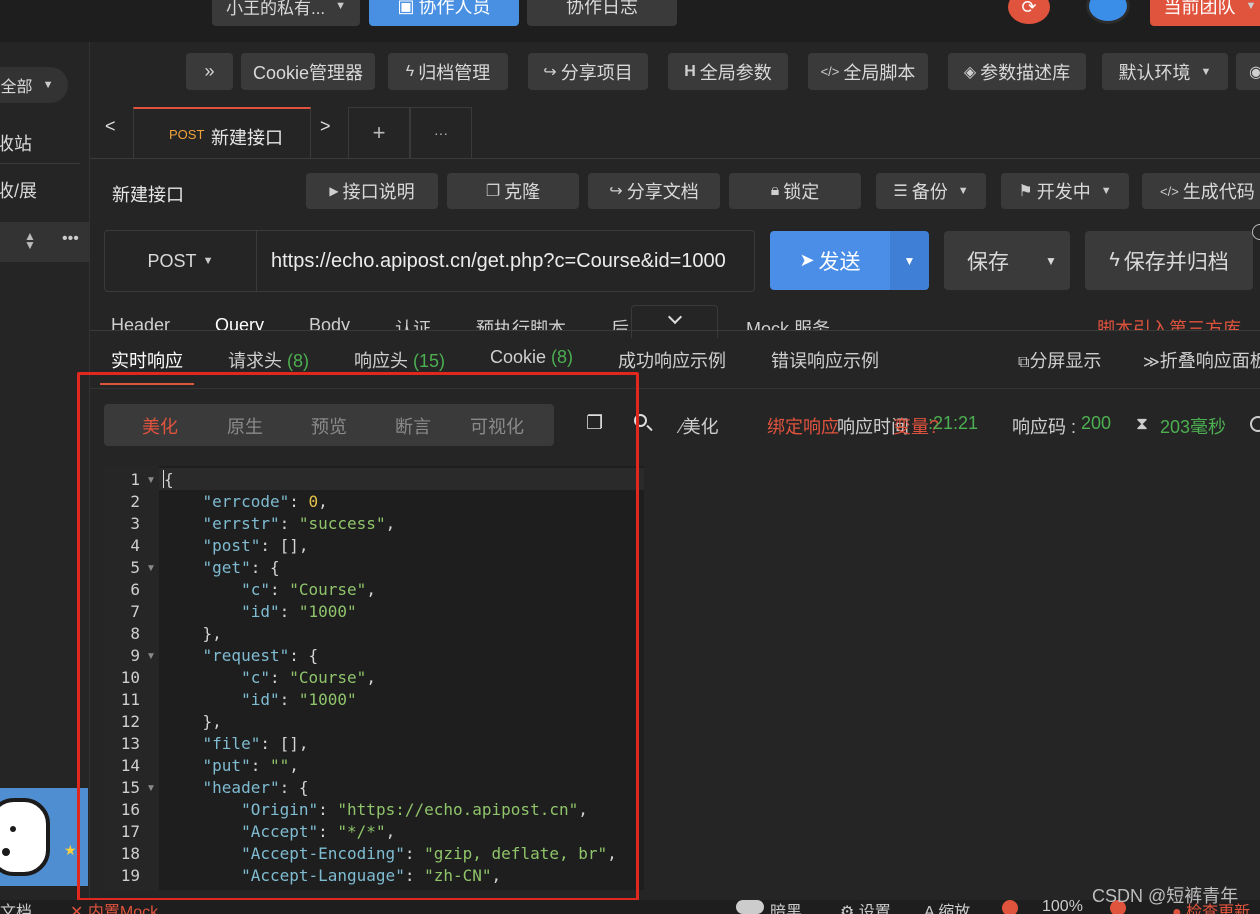 Image resolution: width=1260 pixels, height=914 pixels. Describe the element at coordinates (807, 260) in the screenshot. I see `paper-plane-icon: ➤` at that location.